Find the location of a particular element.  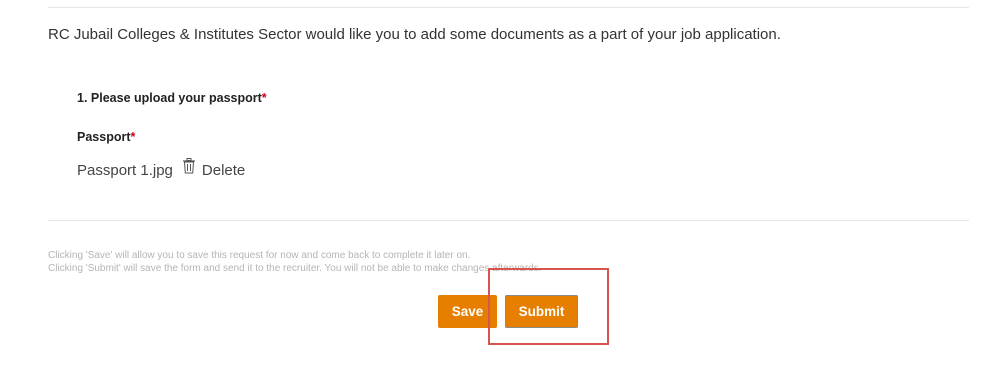

field-label-text: Passport is located at coordinates (104, 137).